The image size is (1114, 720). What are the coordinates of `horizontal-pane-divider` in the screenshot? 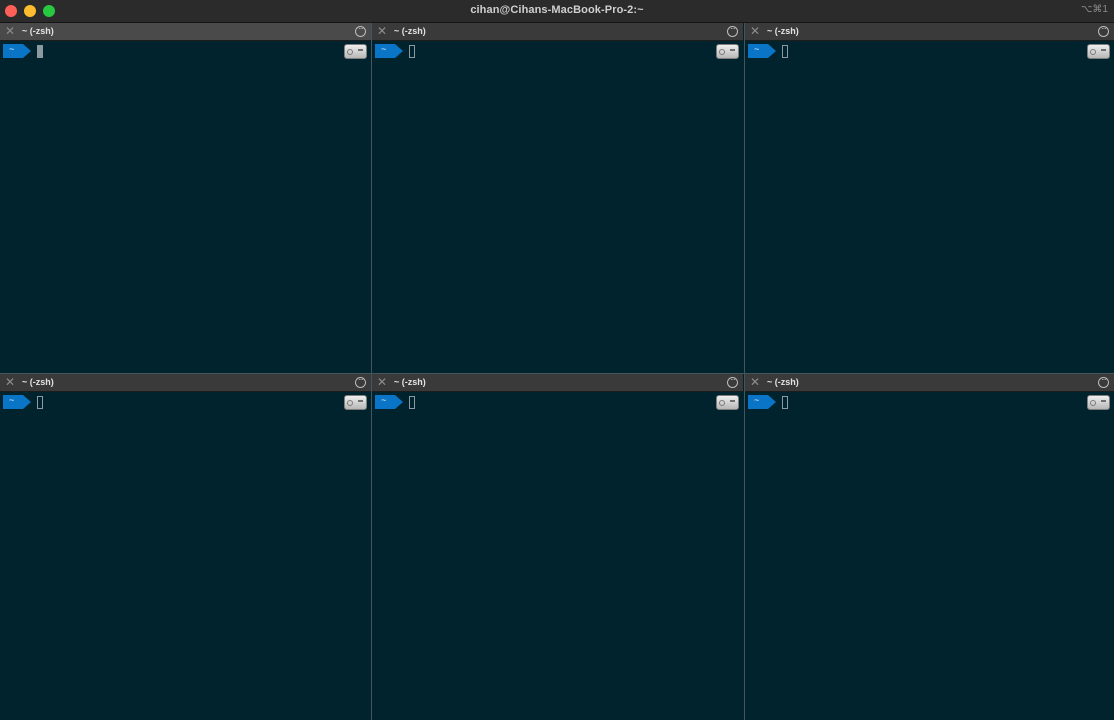 It's located at (557, 373).